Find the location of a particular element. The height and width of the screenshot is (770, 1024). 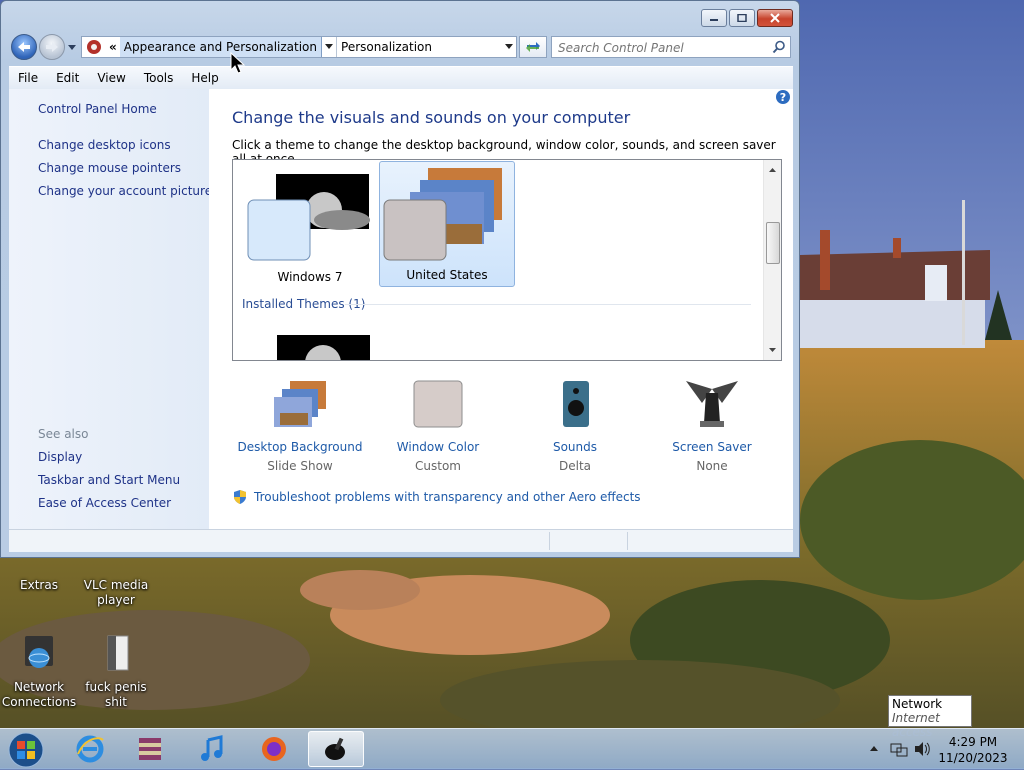

shield-icon is located at coordinates (240, 497).